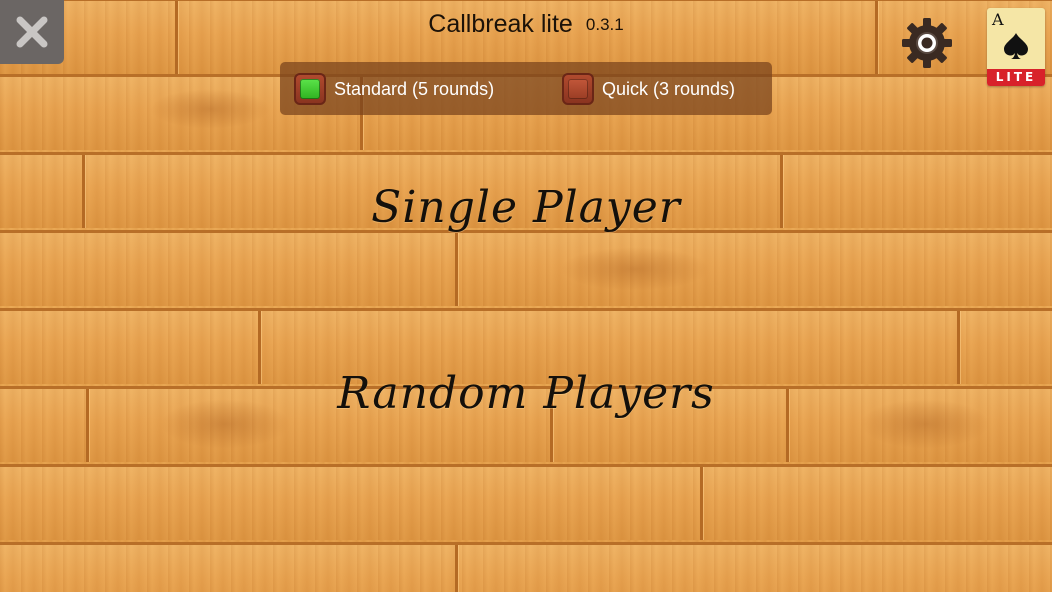 This screenshot has width=1052, height=592. What do you see at coordinates (604, 24) in the screenshot?
I see `app-version: 0.3.1` at bounding box center [604, 24].